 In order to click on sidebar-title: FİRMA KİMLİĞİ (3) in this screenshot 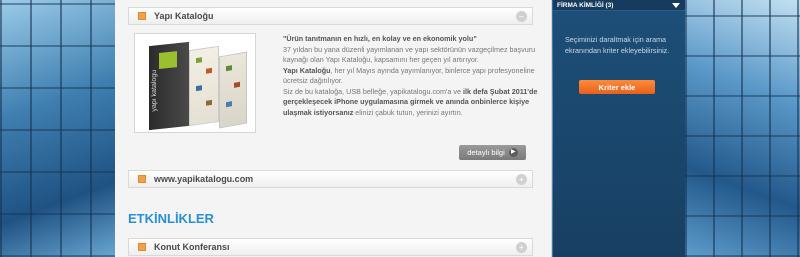, I will do `click(585, 5)`.